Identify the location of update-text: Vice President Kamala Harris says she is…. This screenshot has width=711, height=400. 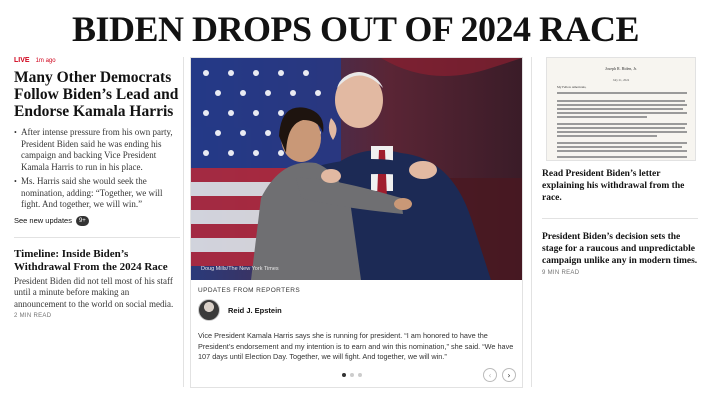
(357, 347).